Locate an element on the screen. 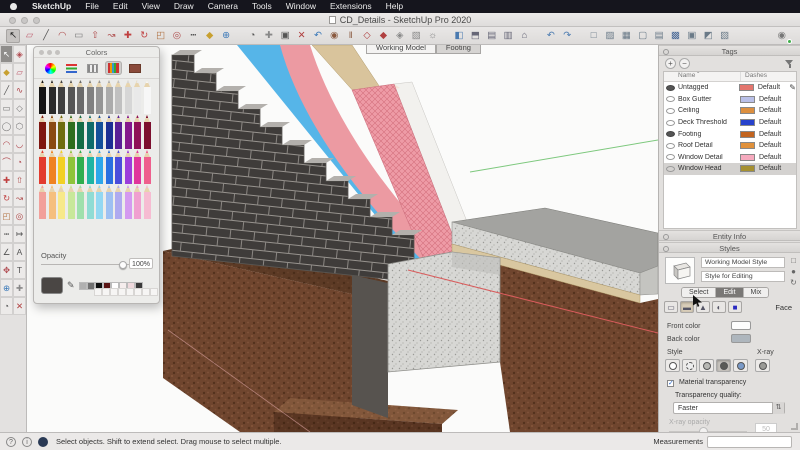  palette-make-component-tool: ◈ is located at coordinates (19, 54).